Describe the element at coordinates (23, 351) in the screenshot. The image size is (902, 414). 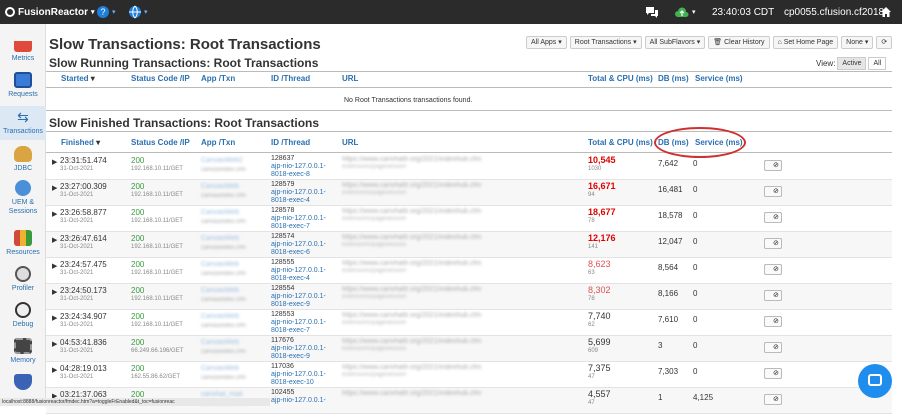
I see `sidebar-item-memory: Memory` at that location.